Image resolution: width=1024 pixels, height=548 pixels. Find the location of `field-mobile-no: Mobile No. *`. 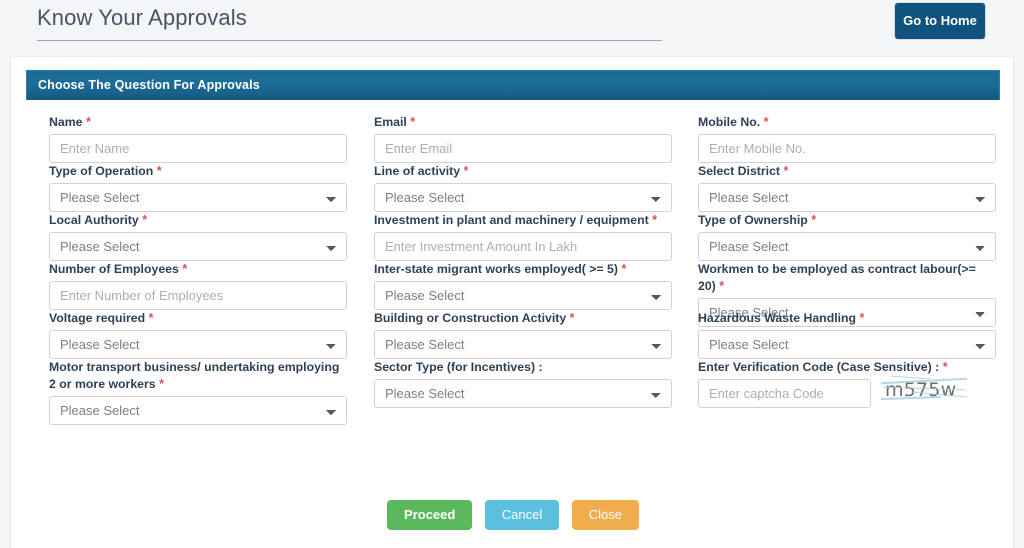

field-mobile-no: Mobile No. * is located at coordinates (847, 138).